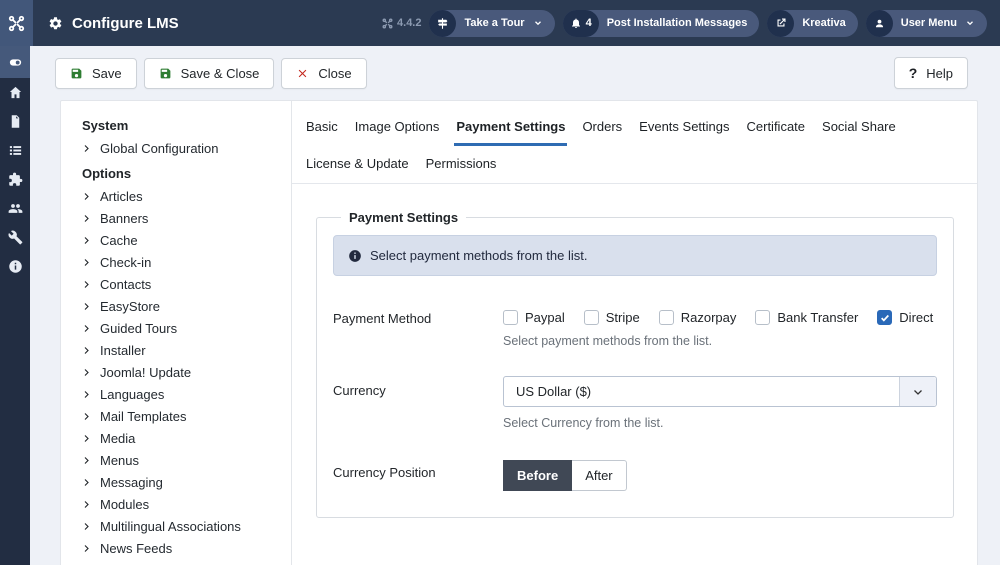 The image size is (1000, 565). What do you see at coordinates (126, 262) in the screenshot?
I see `sidebar-item-label: Check-in` at bounding box center [126, 262].